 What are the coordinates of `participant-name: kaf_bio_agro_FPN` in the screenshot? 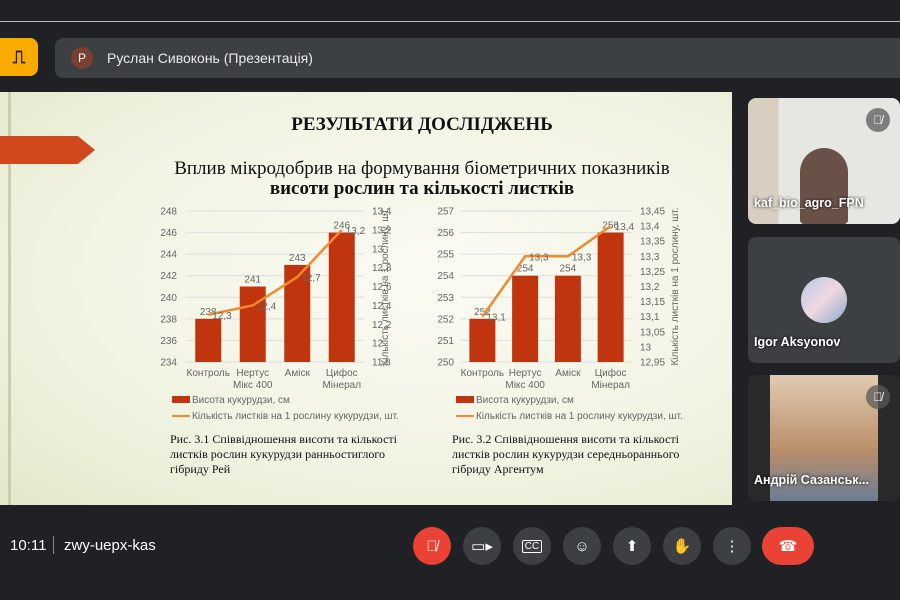 It's located at (809, 203).